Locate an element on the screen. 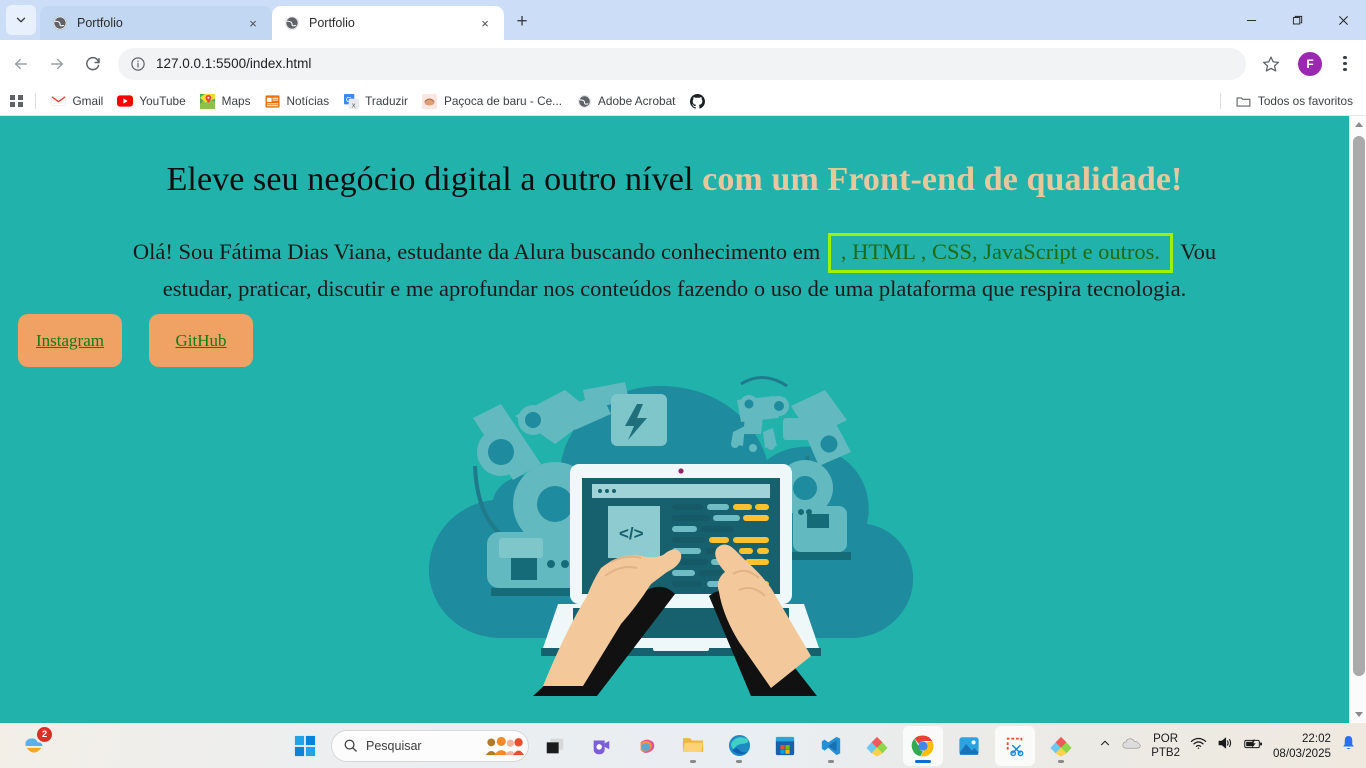 This screenshot has width=1366, height=768. minimize-button is located at coordinates (1251, 20).